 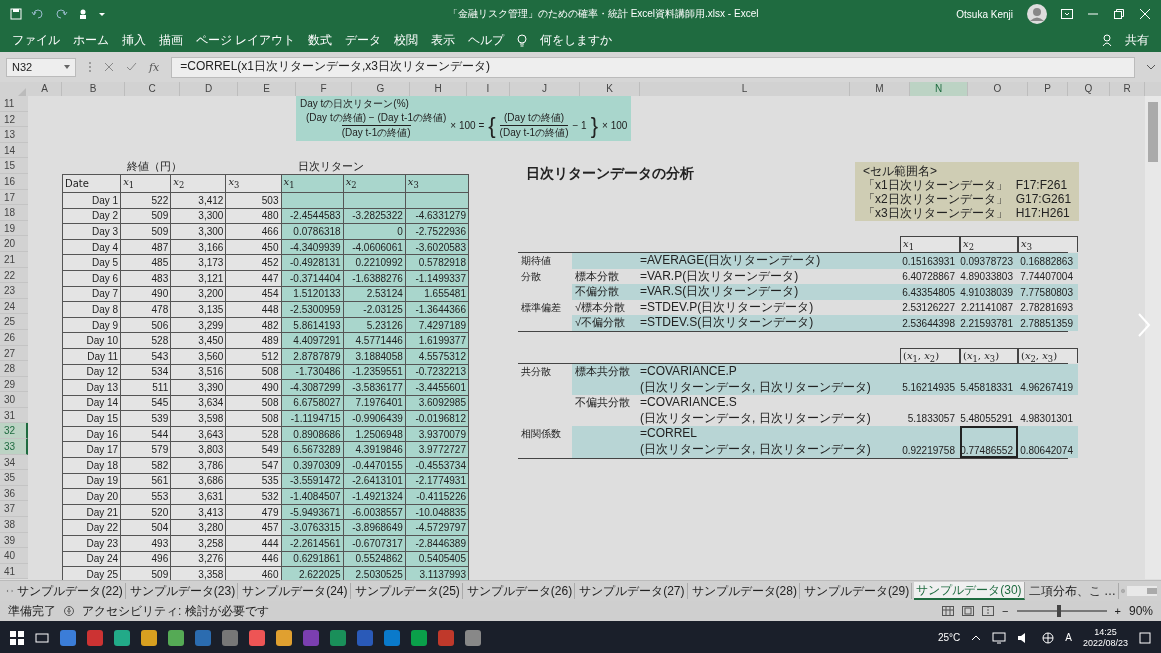 I want to click on ribbon-tab: ページ レイアウト, so click(x=246, y=40).